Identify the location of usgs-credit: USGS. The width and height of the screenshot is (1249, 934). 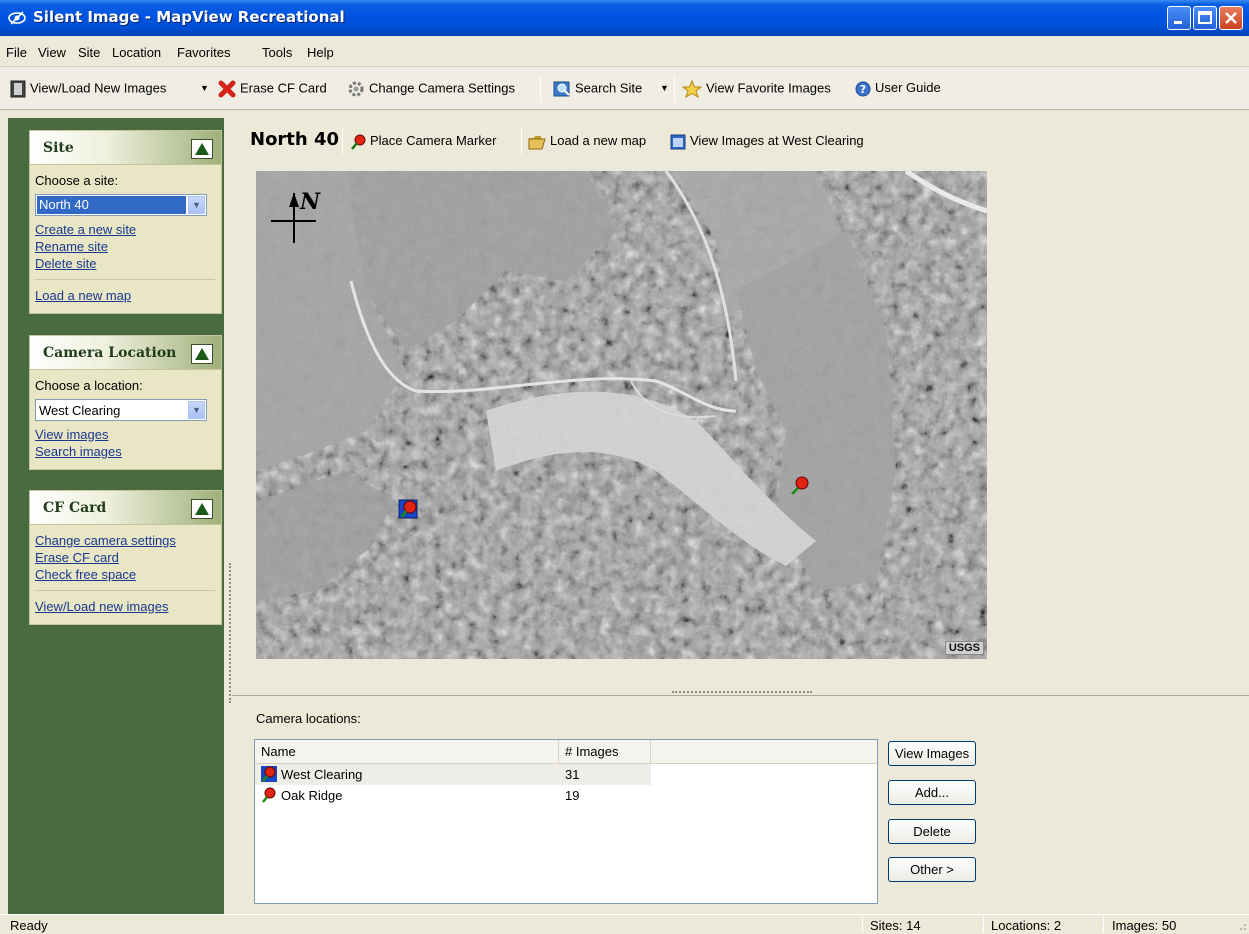
(964, 648).